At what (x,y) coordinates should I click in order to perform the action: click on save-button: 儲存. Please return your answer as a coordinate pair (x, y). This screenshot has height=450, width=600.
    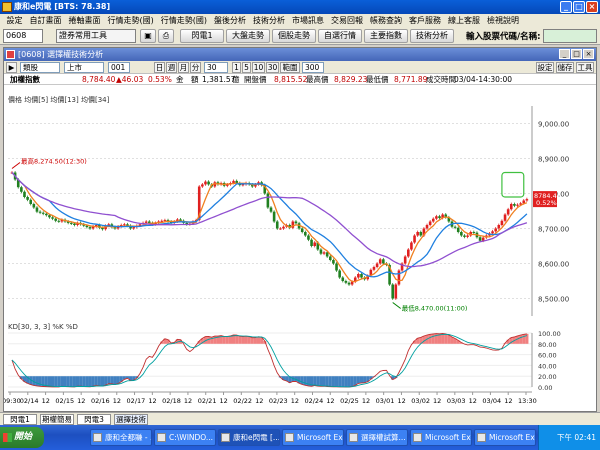
    Looking at the image, I should click on (565, 67).